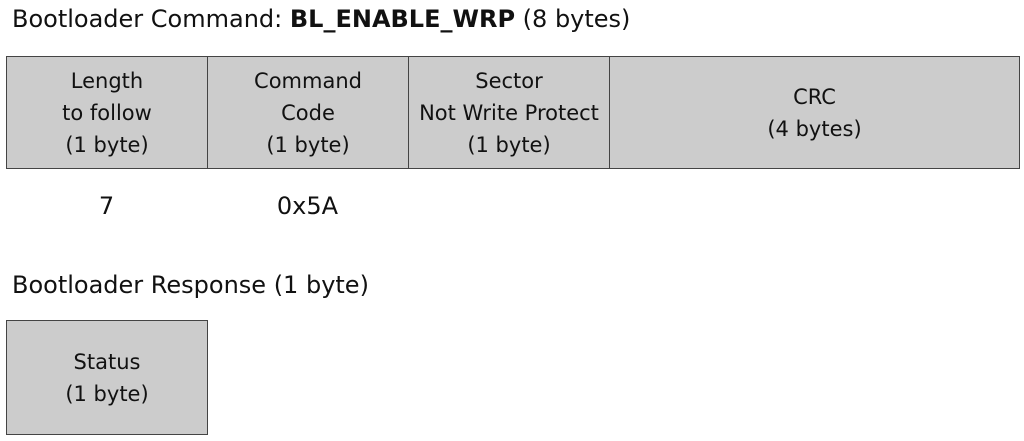 The image size is (1024, 441). What do you see at coordinates (814, 128) in the screenshot?
I see `field-size: (4 bytes)` at bounding box center [814, 128].